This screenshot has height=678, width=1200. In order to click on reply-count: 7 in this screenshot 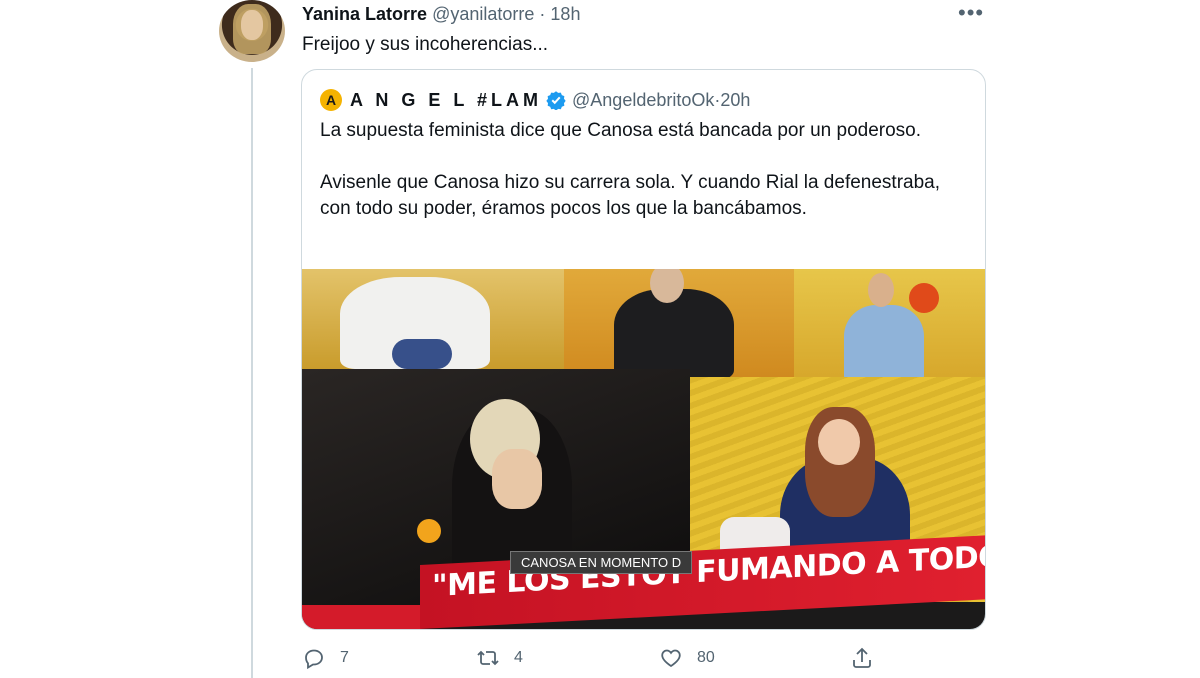, I will do `click(344, 657)`.